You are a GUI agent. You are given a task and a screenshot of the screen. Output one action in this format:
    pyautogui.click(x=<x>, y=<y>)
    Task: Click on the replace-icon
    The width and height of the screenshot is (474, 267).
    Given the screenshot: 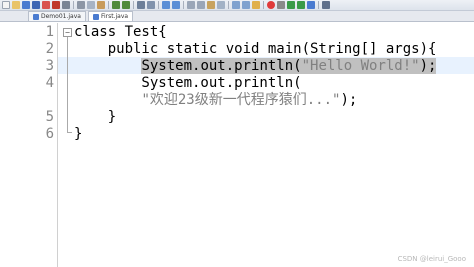 What is the action you would take?
    pyautogui.click(x=151, y=5)
    